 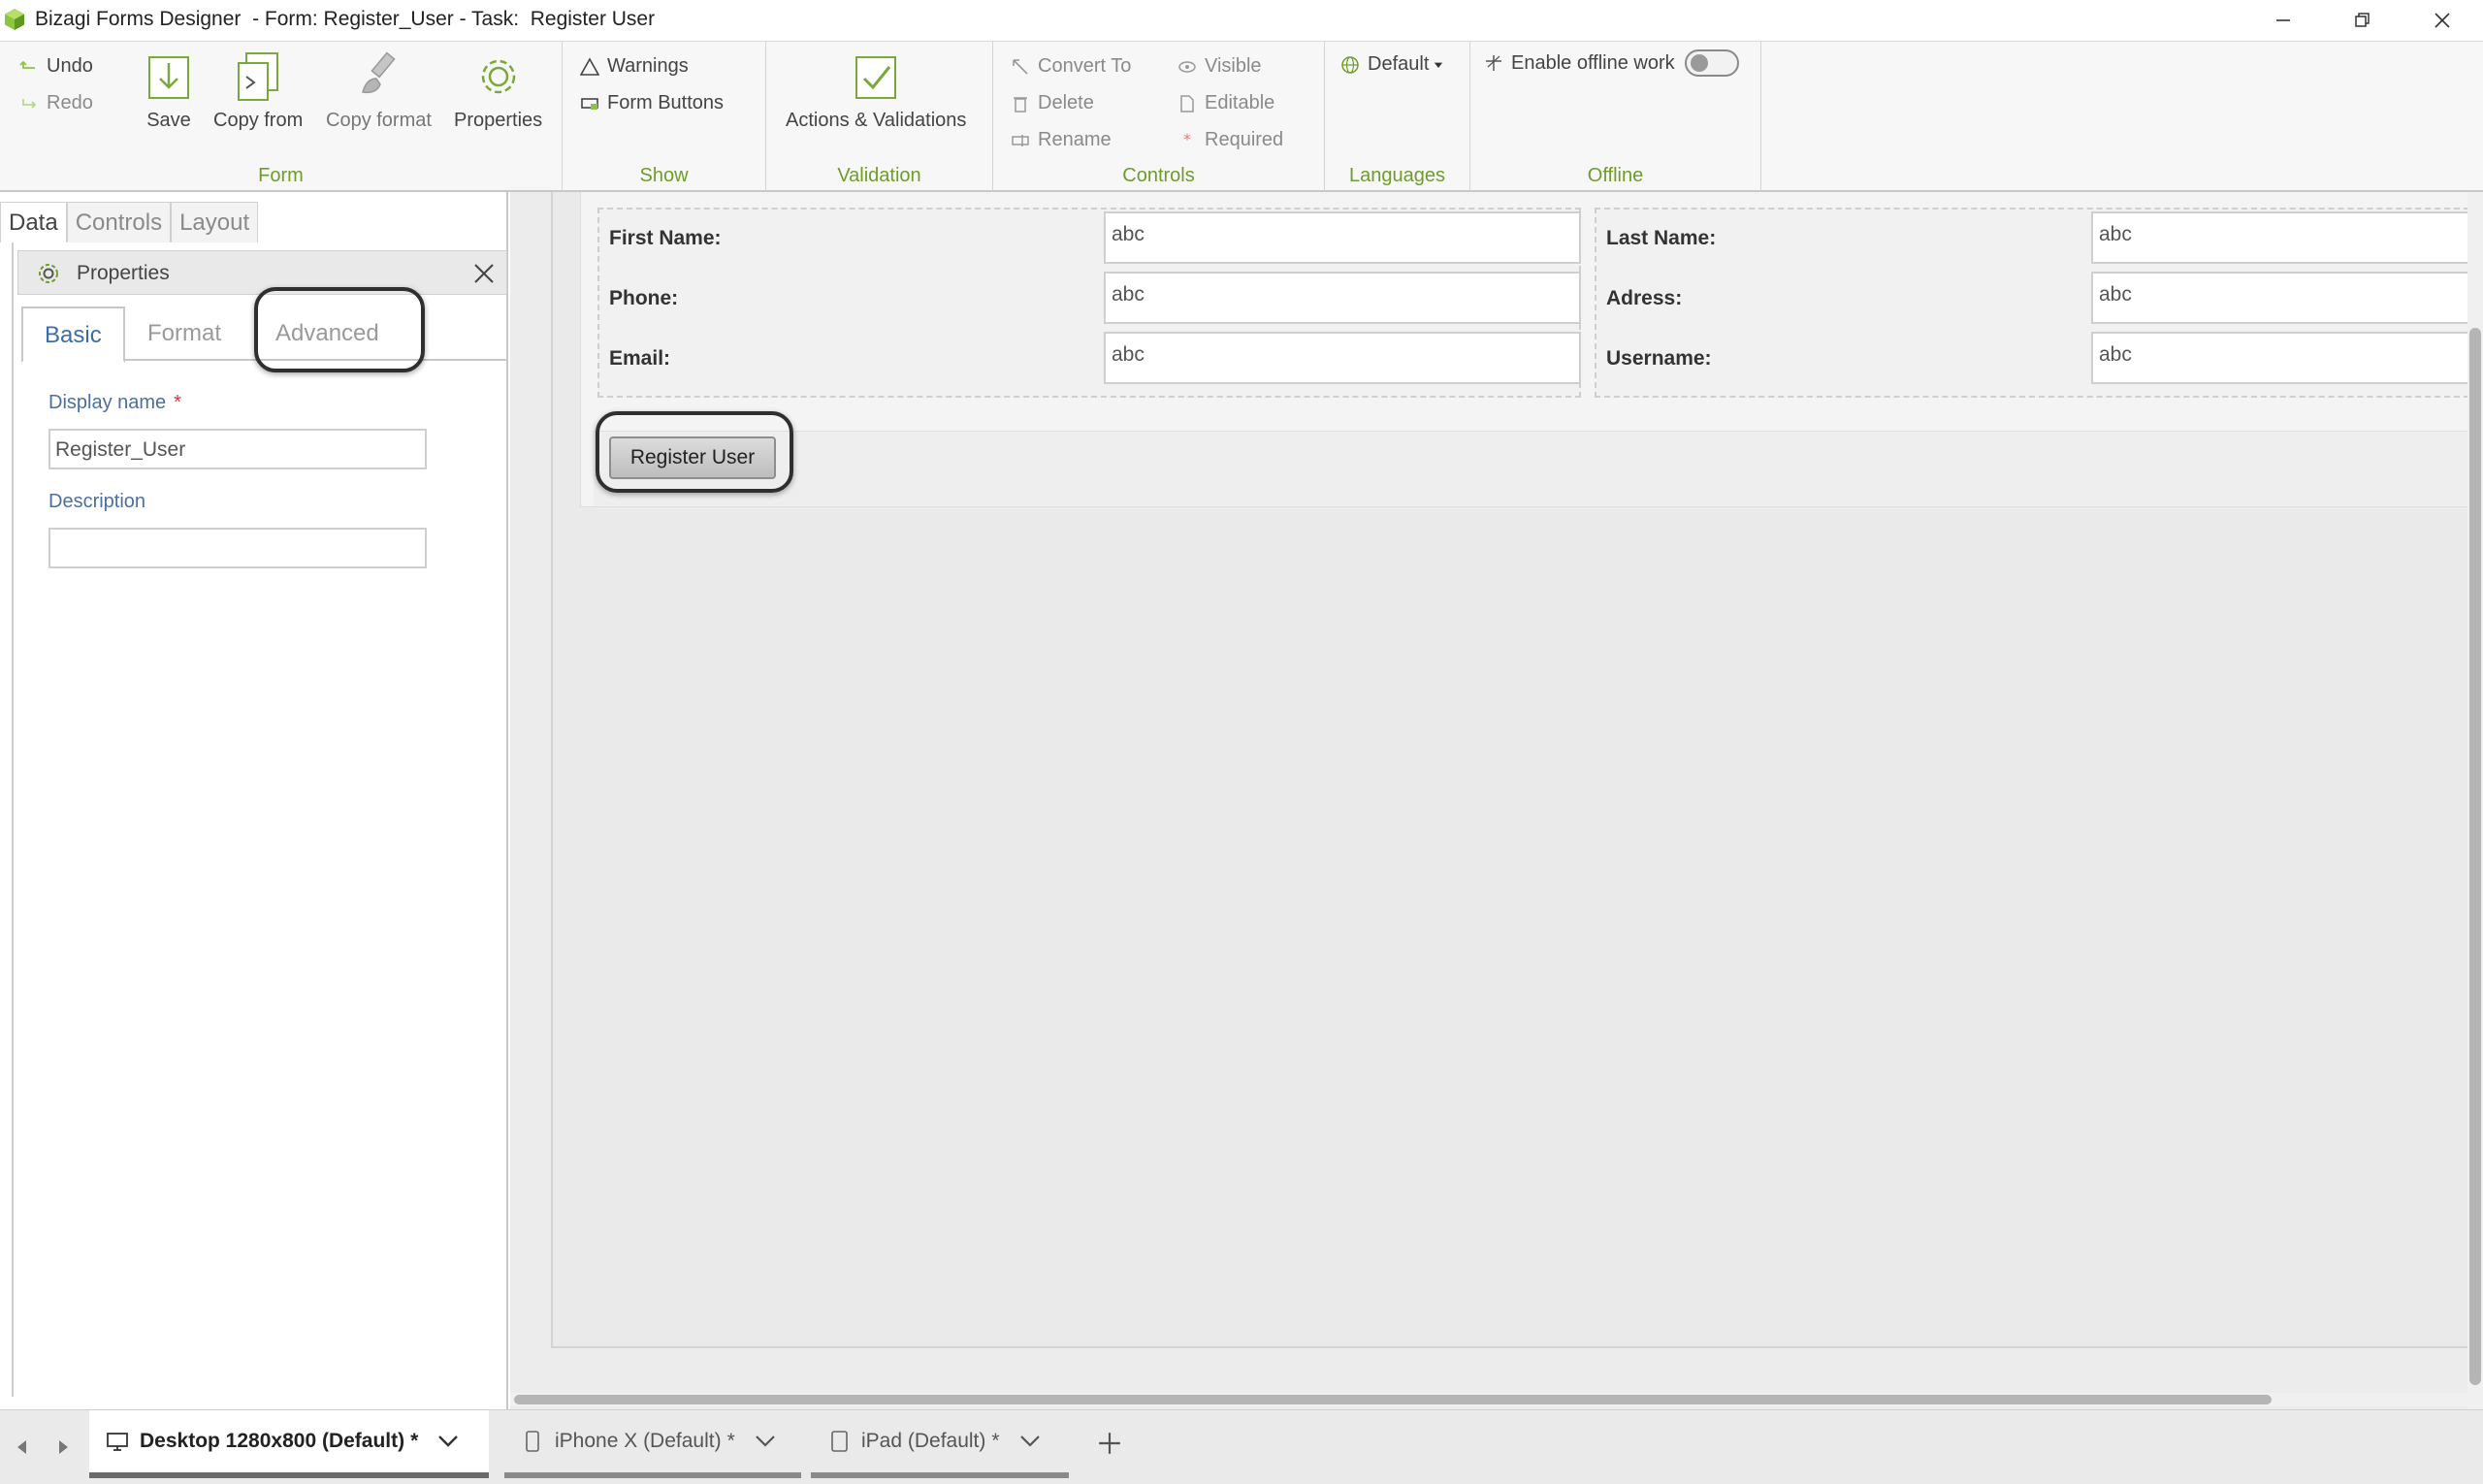 I want to click on warning-icon, so click(x=589, y=66).